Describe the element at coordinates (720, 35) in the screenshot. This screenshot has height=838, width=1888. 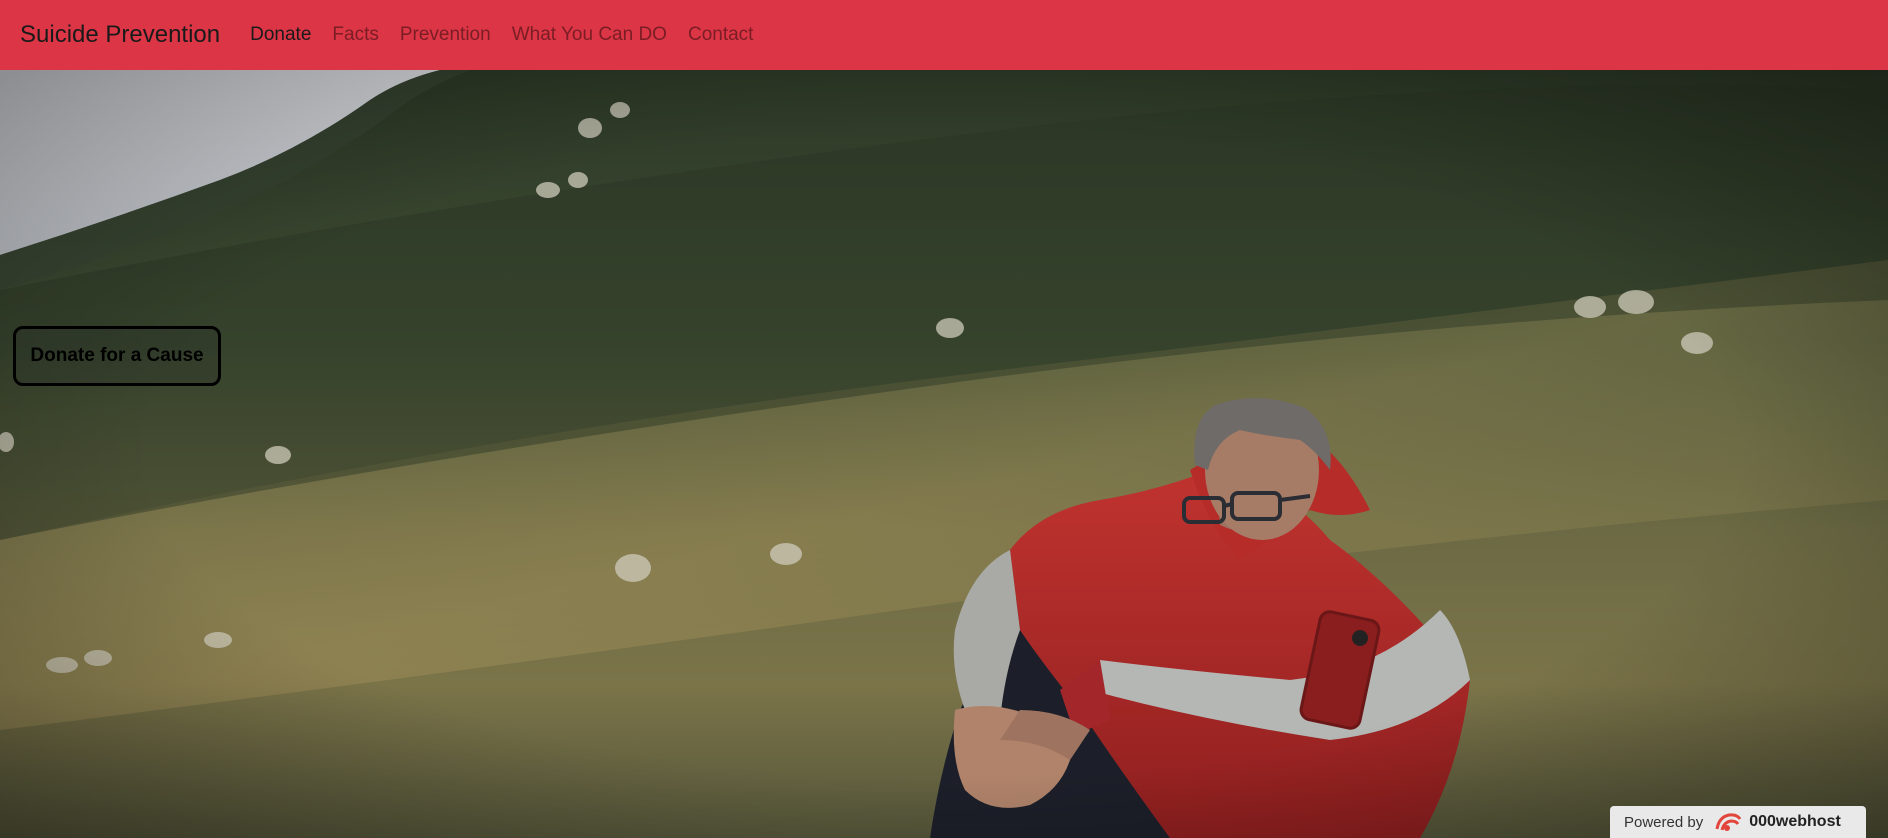
I see `nav-link-contact: Contact` at that location.